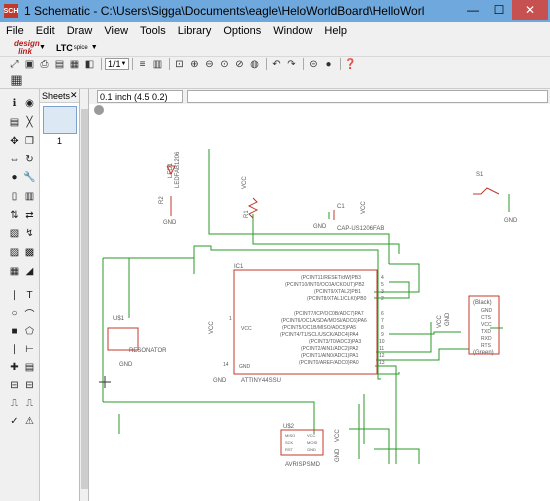 The width and height of the screenshot is (550, 501). I want to click on split-icon: ↯, so click(29, 233).